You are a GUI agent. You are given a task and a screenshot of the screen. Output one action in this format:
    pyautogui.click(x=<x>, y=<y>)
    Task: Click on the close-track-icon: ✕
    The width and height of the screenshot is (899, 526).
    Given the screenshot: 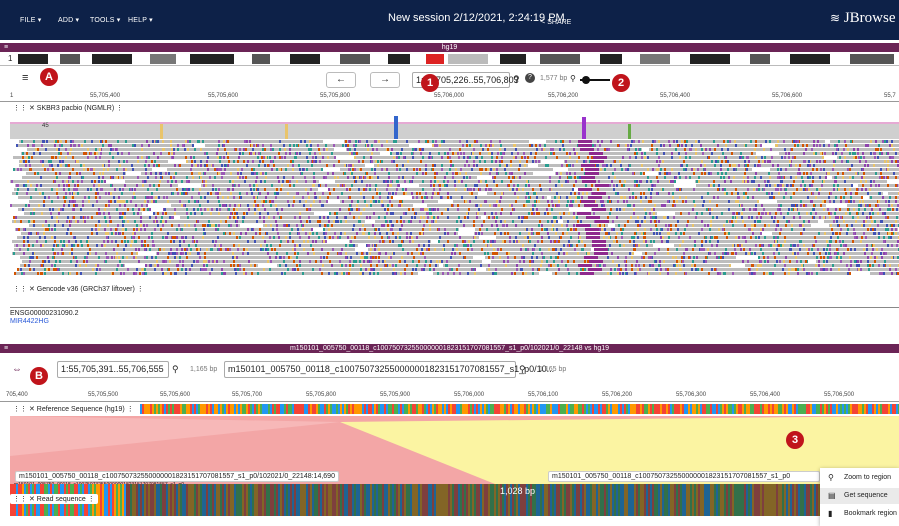 What is the action you would take?
    pyautogui.click(x=32, y=108)
    